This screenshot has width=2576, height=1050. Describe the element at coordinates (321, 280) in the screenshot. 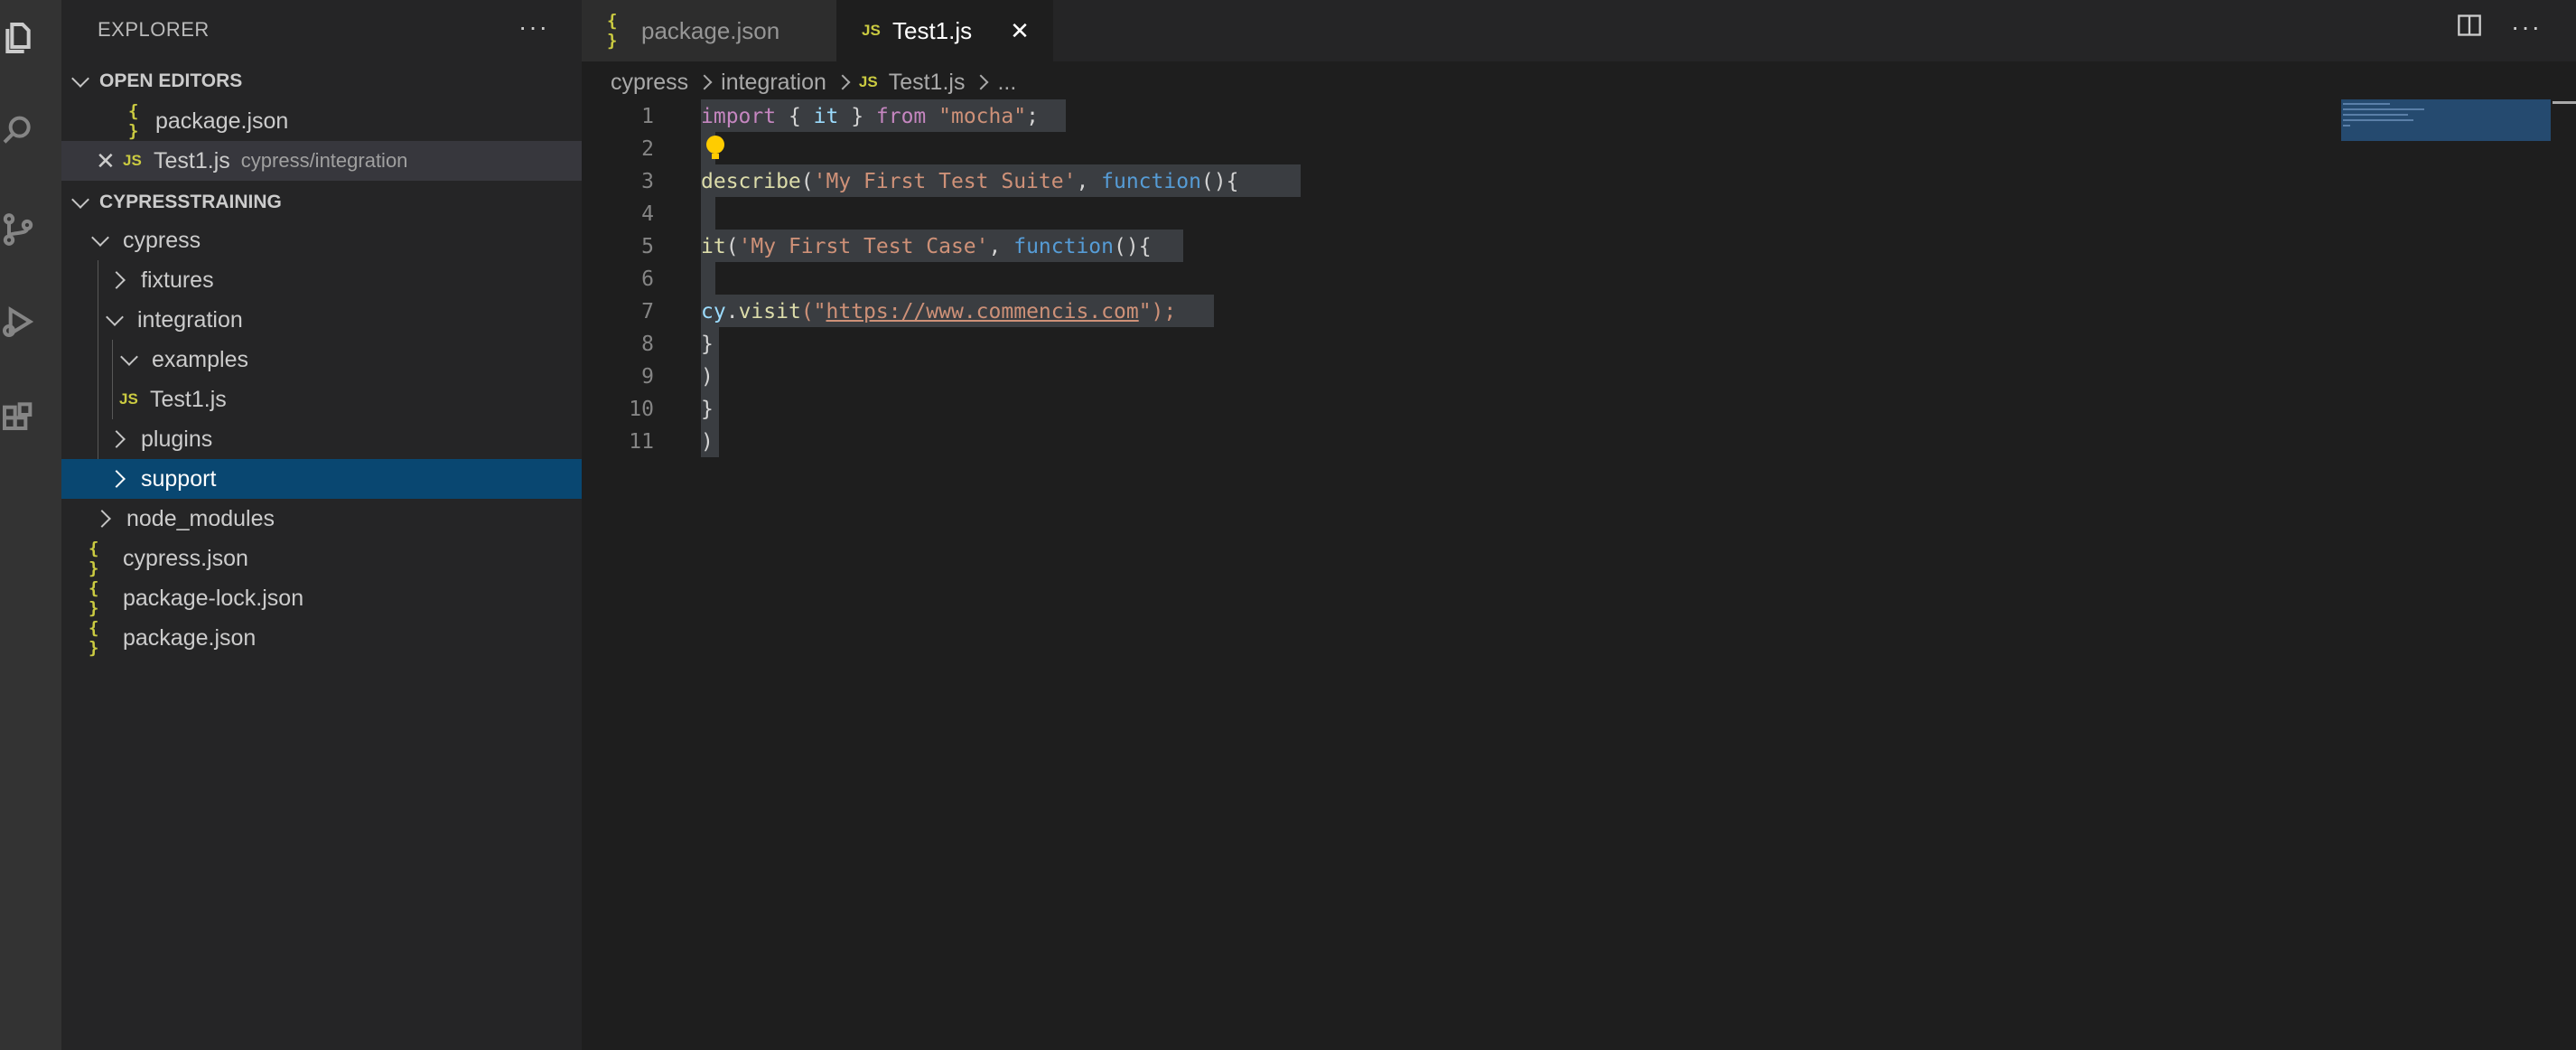

I see `tree-folder-fixtures: fixtures` at that location.